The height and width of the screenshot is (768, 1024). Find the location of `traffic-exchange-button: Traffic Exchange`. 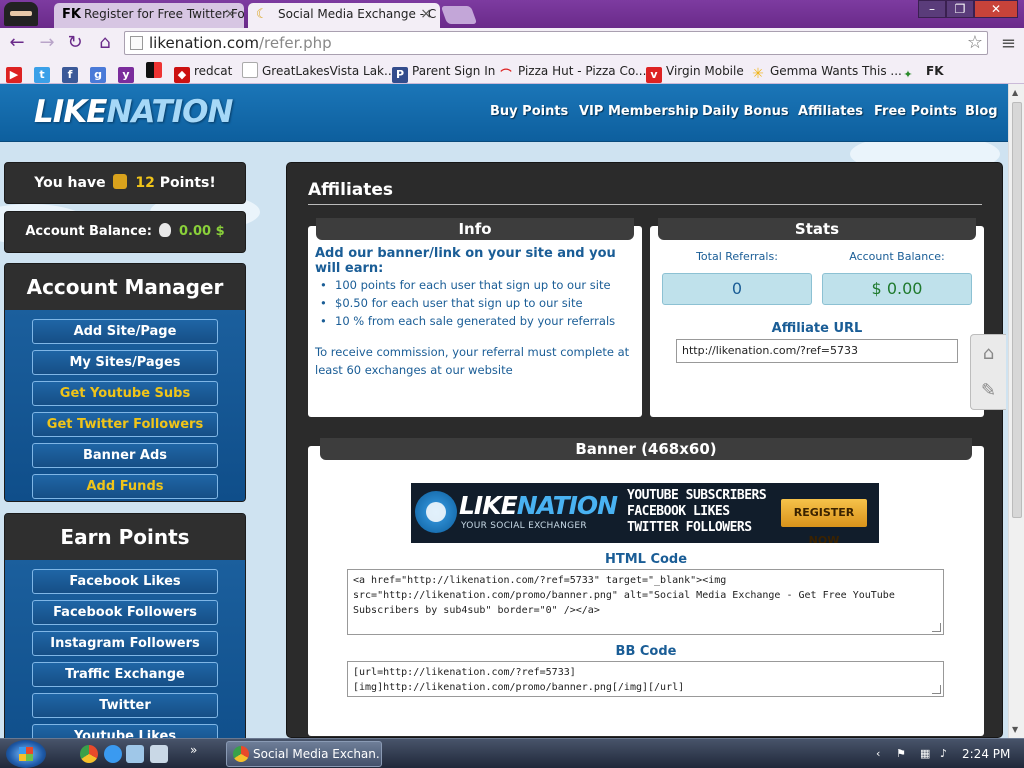

traffic-exchange-button: Traffic Exchange is located at coordinates (125, 674).